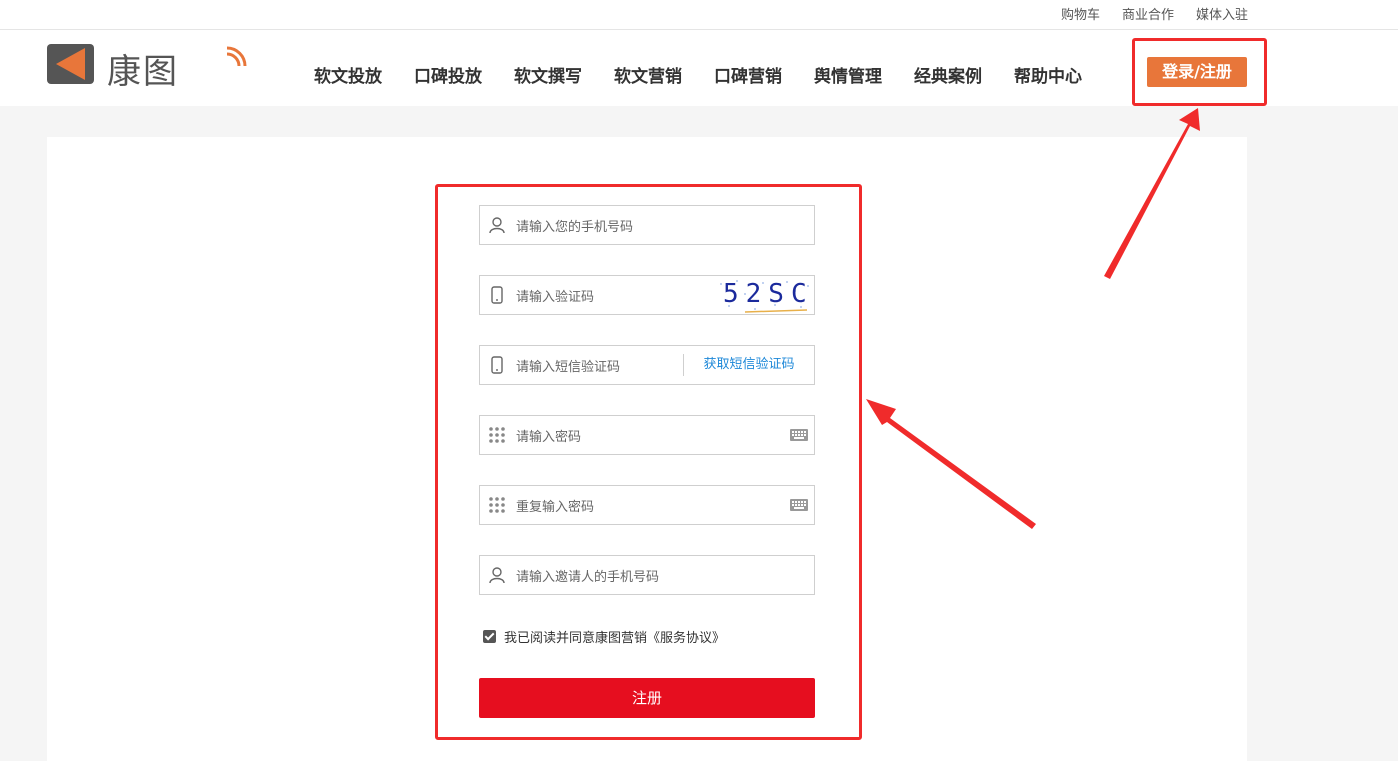 This screenshot has height=761, width=1398. What do you see at coordinates (143, 72) in the screenshot?
I see `logo-text: 康图` at bounding box center [143, 72].